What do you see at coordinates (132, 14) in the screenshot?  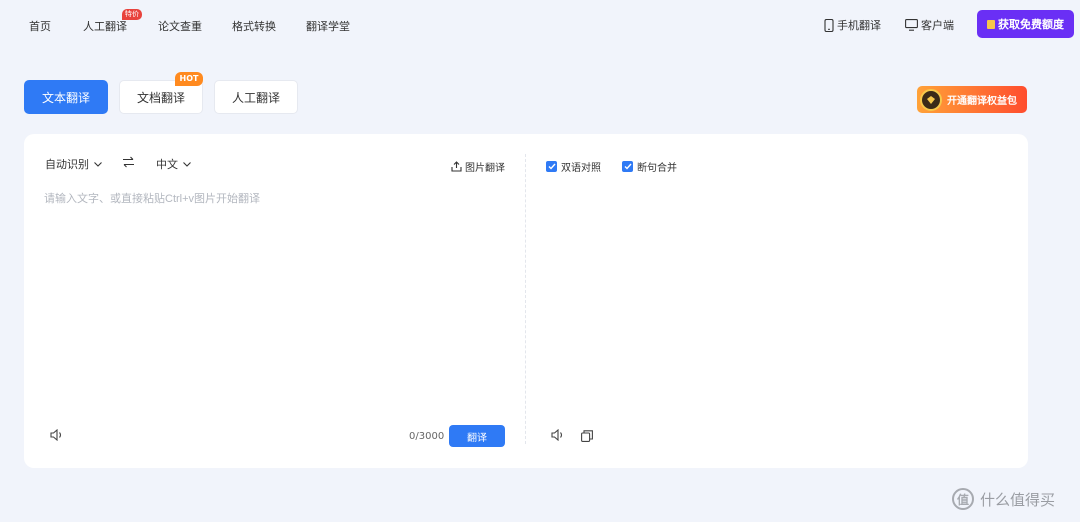 I see `sale-badge: 特价` at bounding box center [132, 14].